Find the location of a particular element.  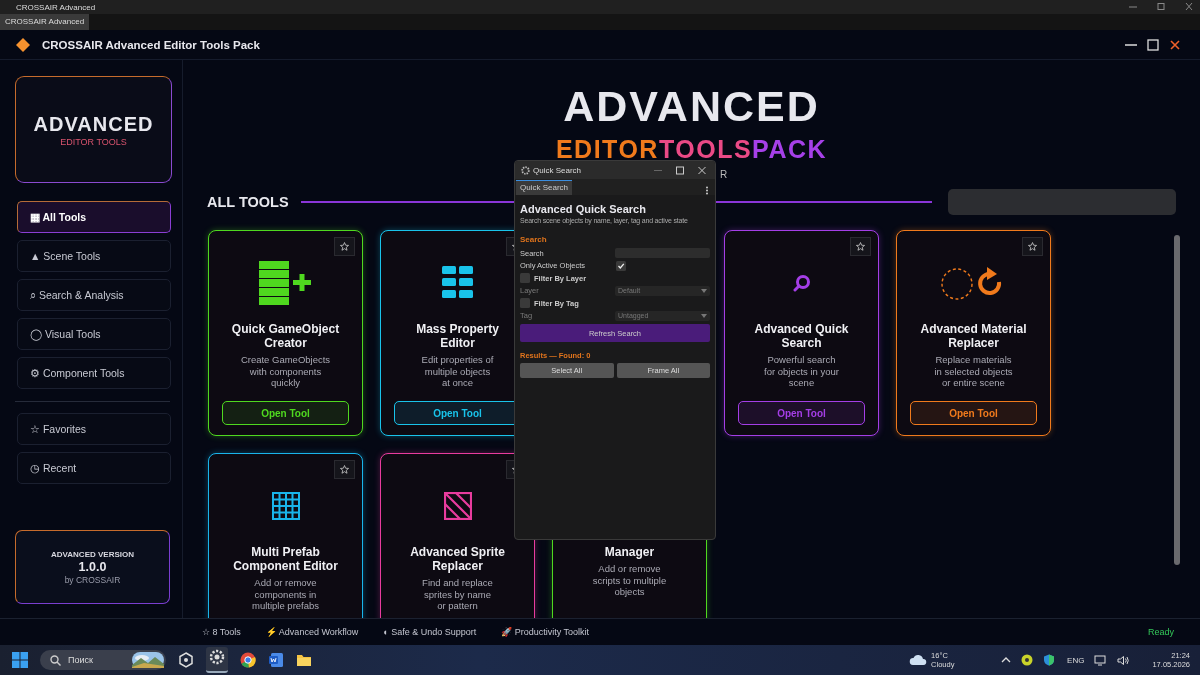

window-title: CROSSAIR Advanced is located at coordinates (56, 7).